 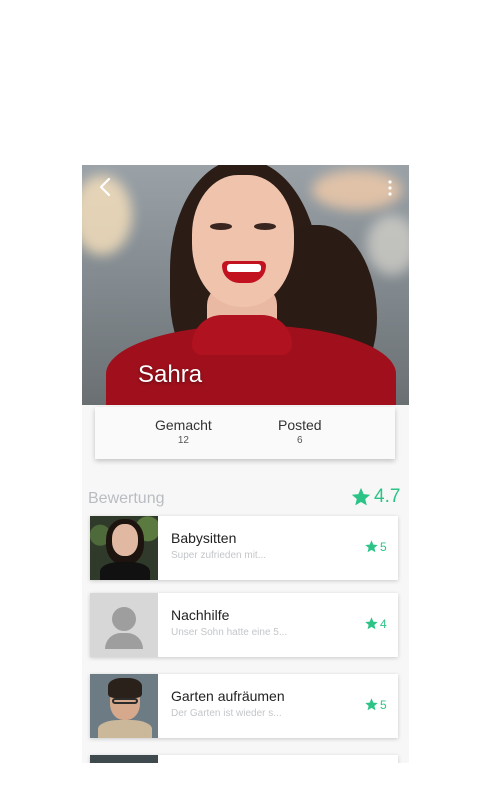 I want to click on stat-done-label: Gemacht, so click(x=183, y=425).